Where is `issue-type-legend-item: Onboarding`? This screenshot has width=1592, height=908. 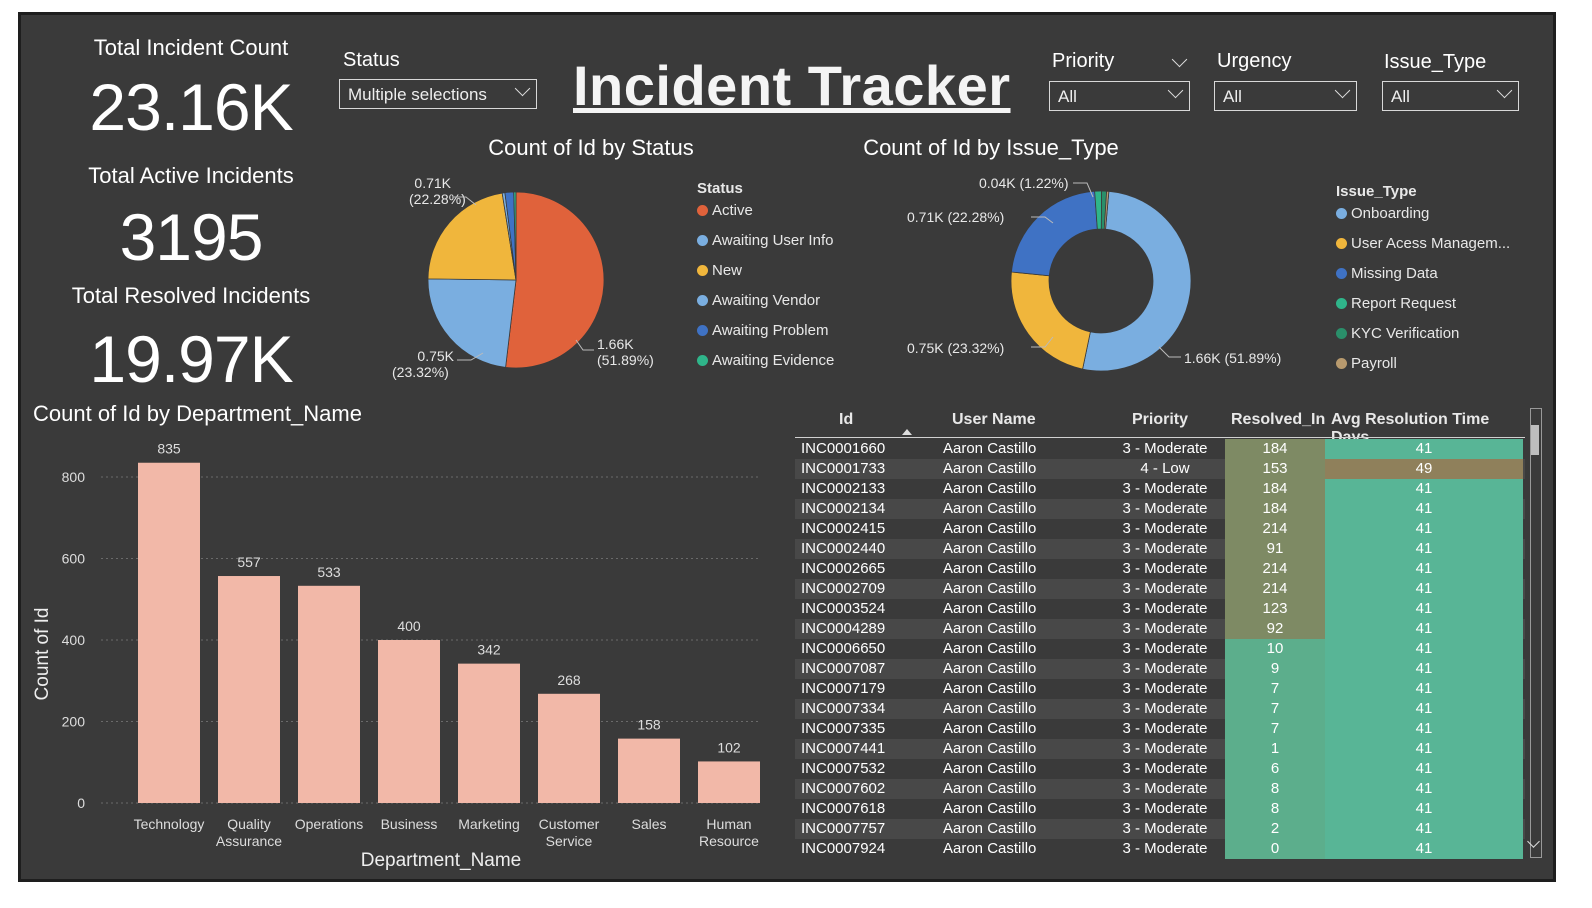 issue-type-legend-item: Onboarding is located at coordinates (1382, 213).